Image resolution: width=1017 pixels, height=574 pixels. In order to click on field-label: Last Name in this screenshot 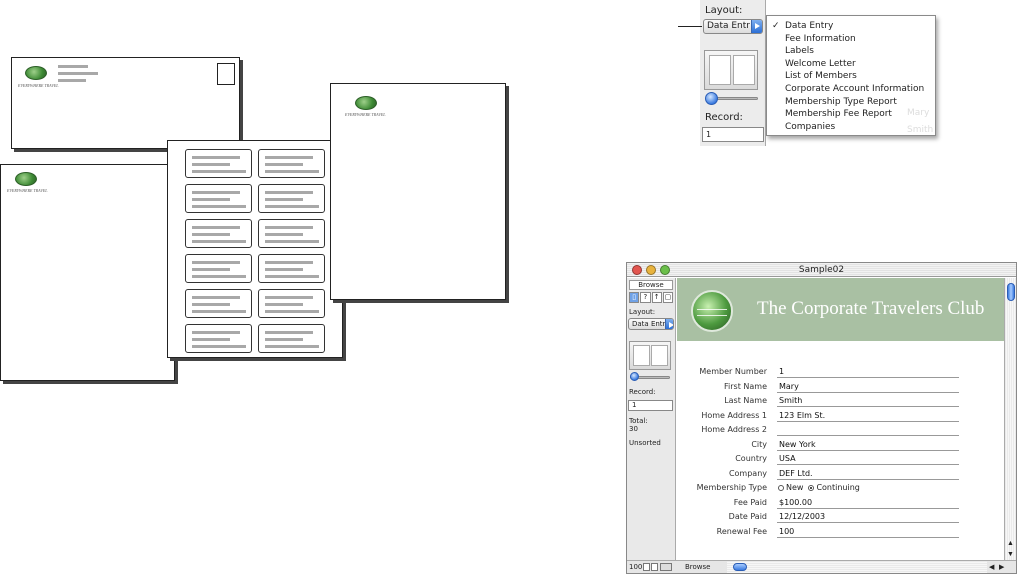, I will do `click(745, 400)`.